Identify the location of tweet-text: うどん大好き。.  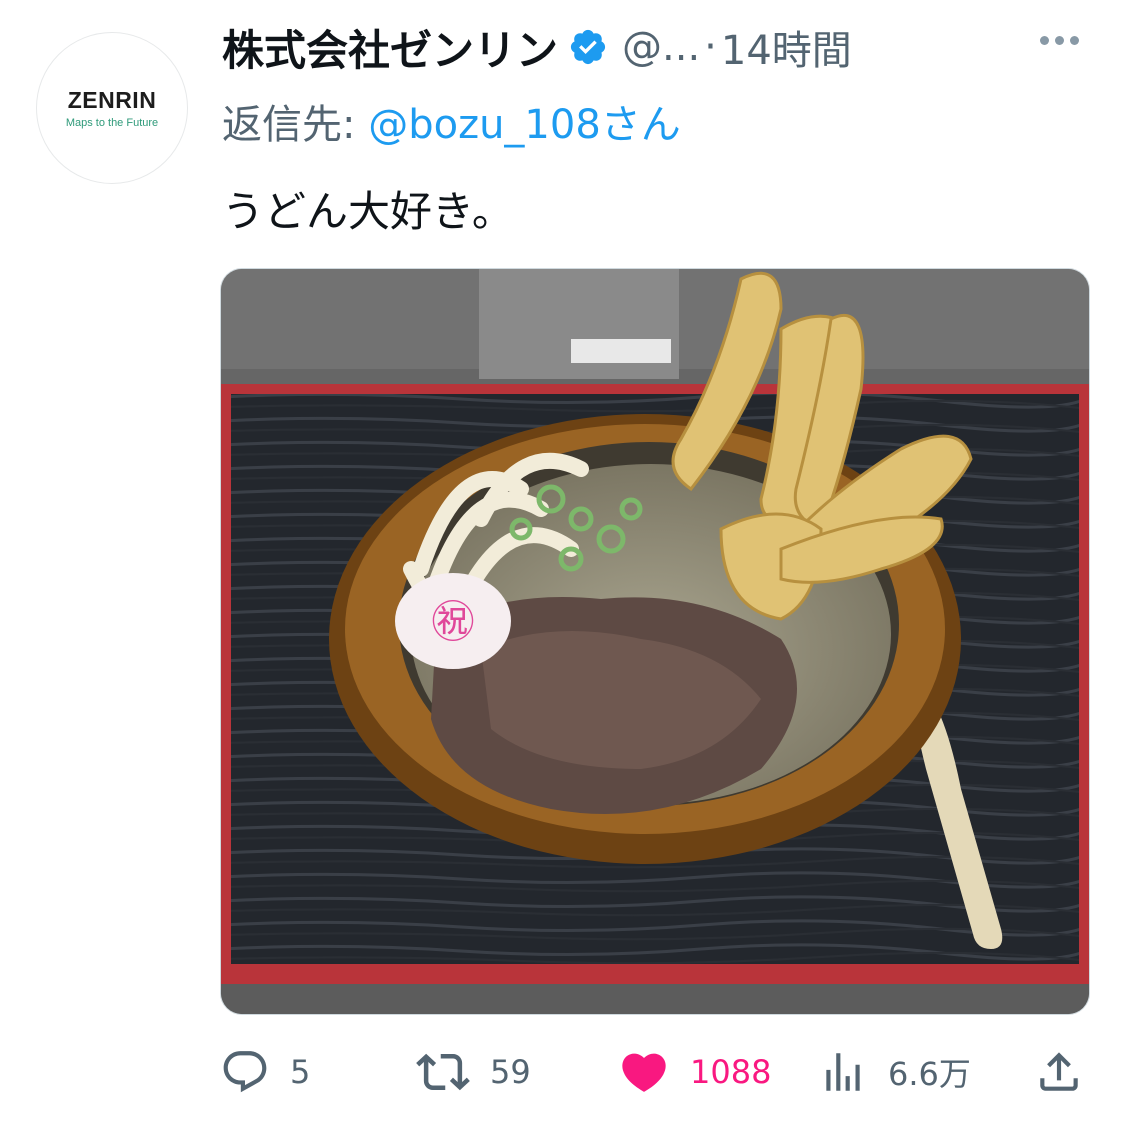
(368, 211).